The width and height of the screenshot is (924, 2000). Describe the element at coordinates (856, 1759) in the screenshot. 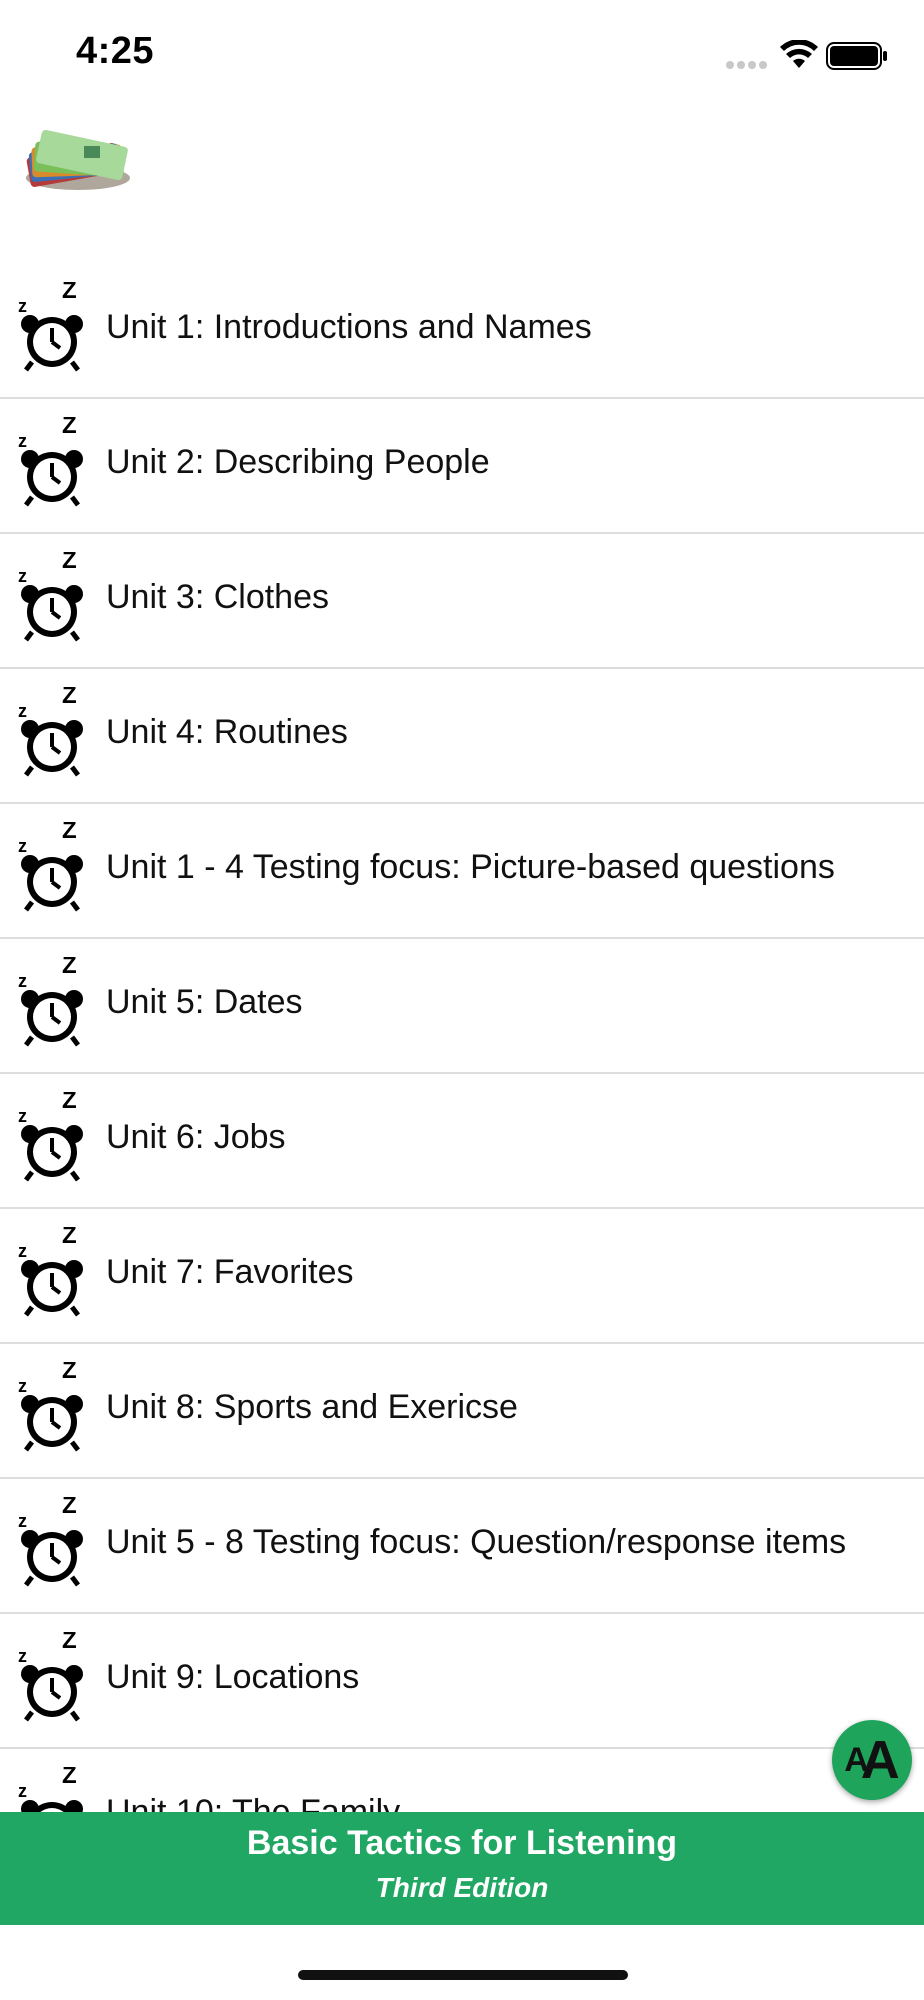

I see `font-size-small-glyph: A` at that location.